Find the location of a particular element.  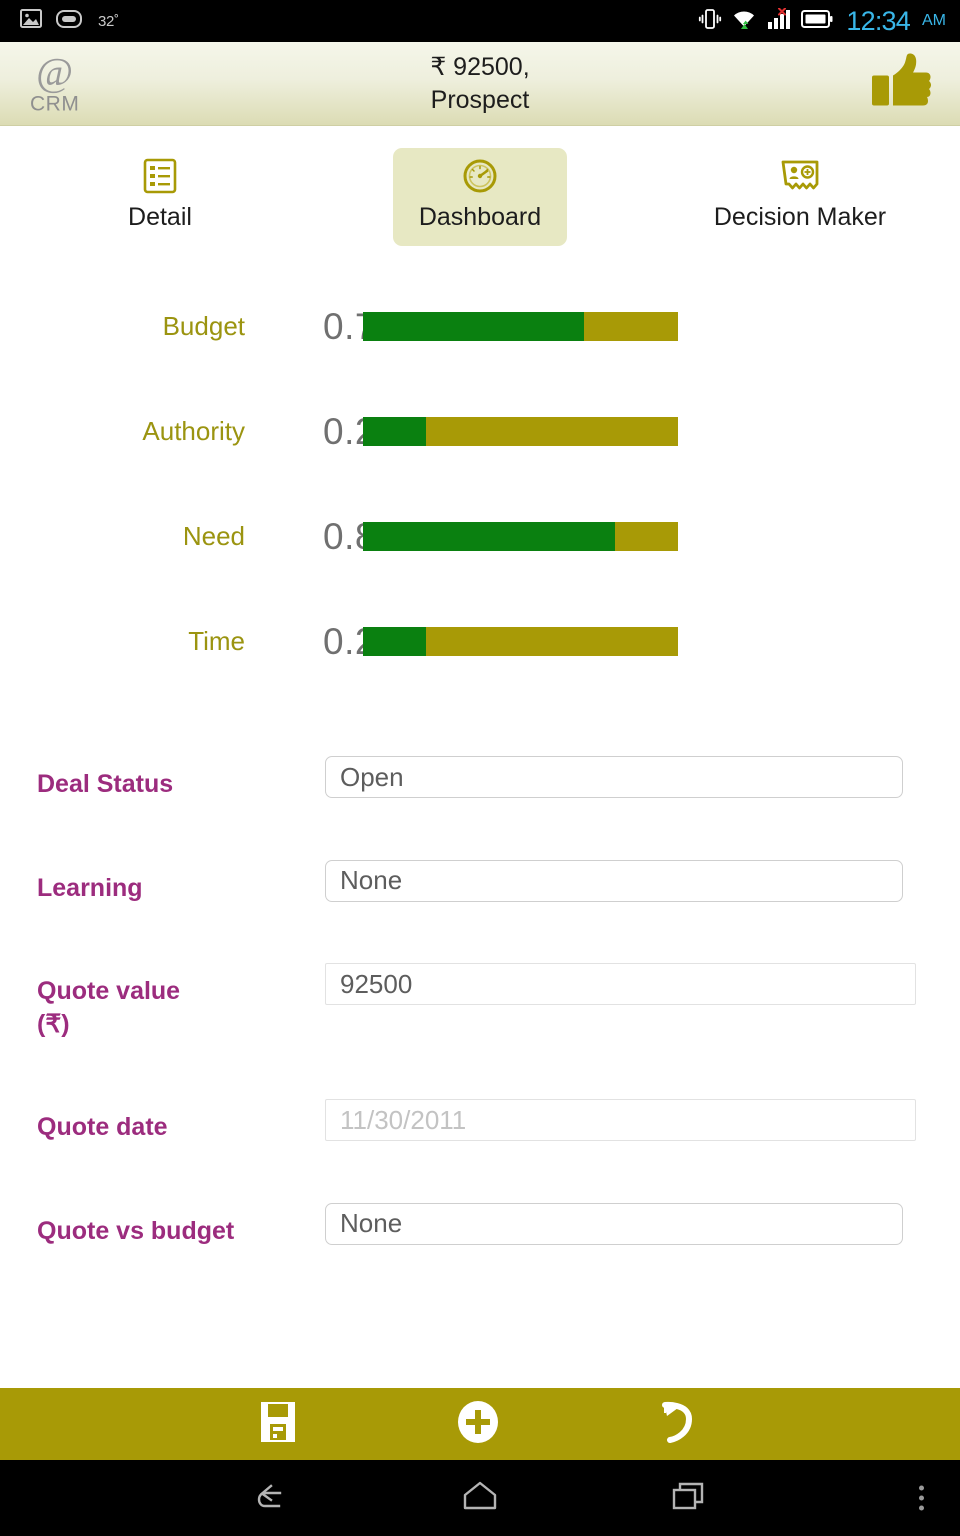

undo-button is located at coordinates (678, 1424).